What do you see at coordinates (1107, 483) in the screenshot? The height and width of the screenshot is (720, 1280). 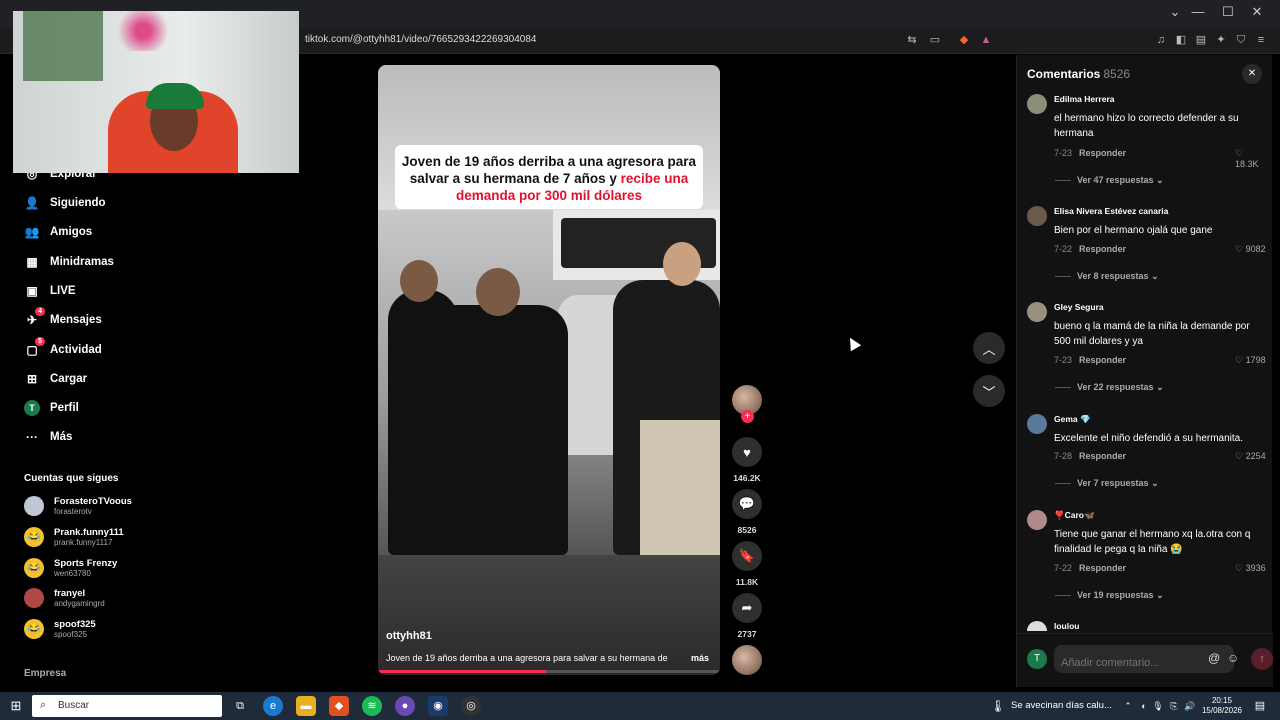 I see `view-replies-button: Ver 7 respuestas ⌄` at bounding box center [1107, 483].